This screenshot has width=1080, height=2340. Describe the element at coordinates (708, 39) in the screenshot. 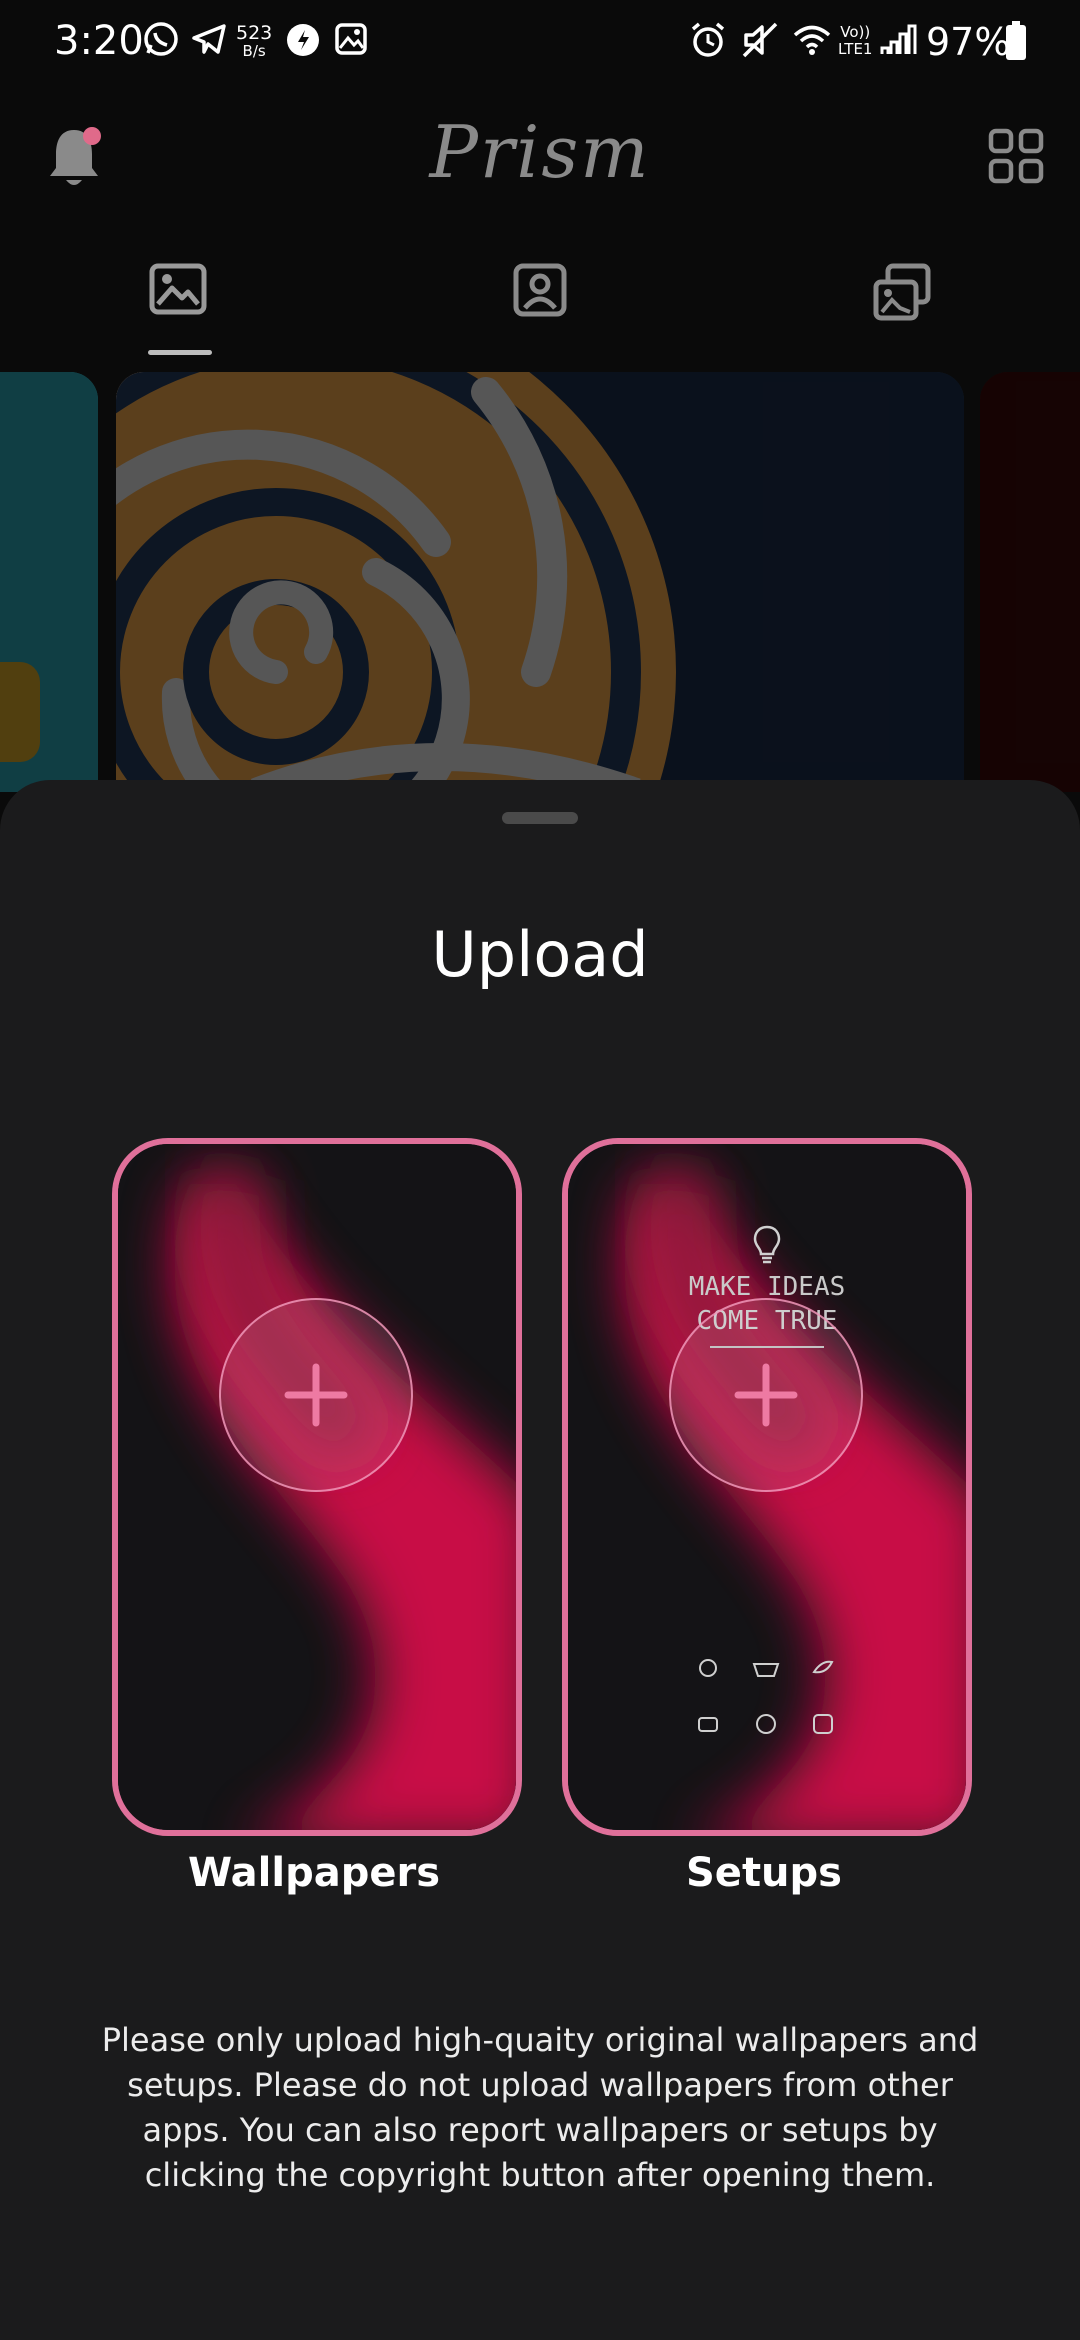

I see `alarm-icon` at that location.